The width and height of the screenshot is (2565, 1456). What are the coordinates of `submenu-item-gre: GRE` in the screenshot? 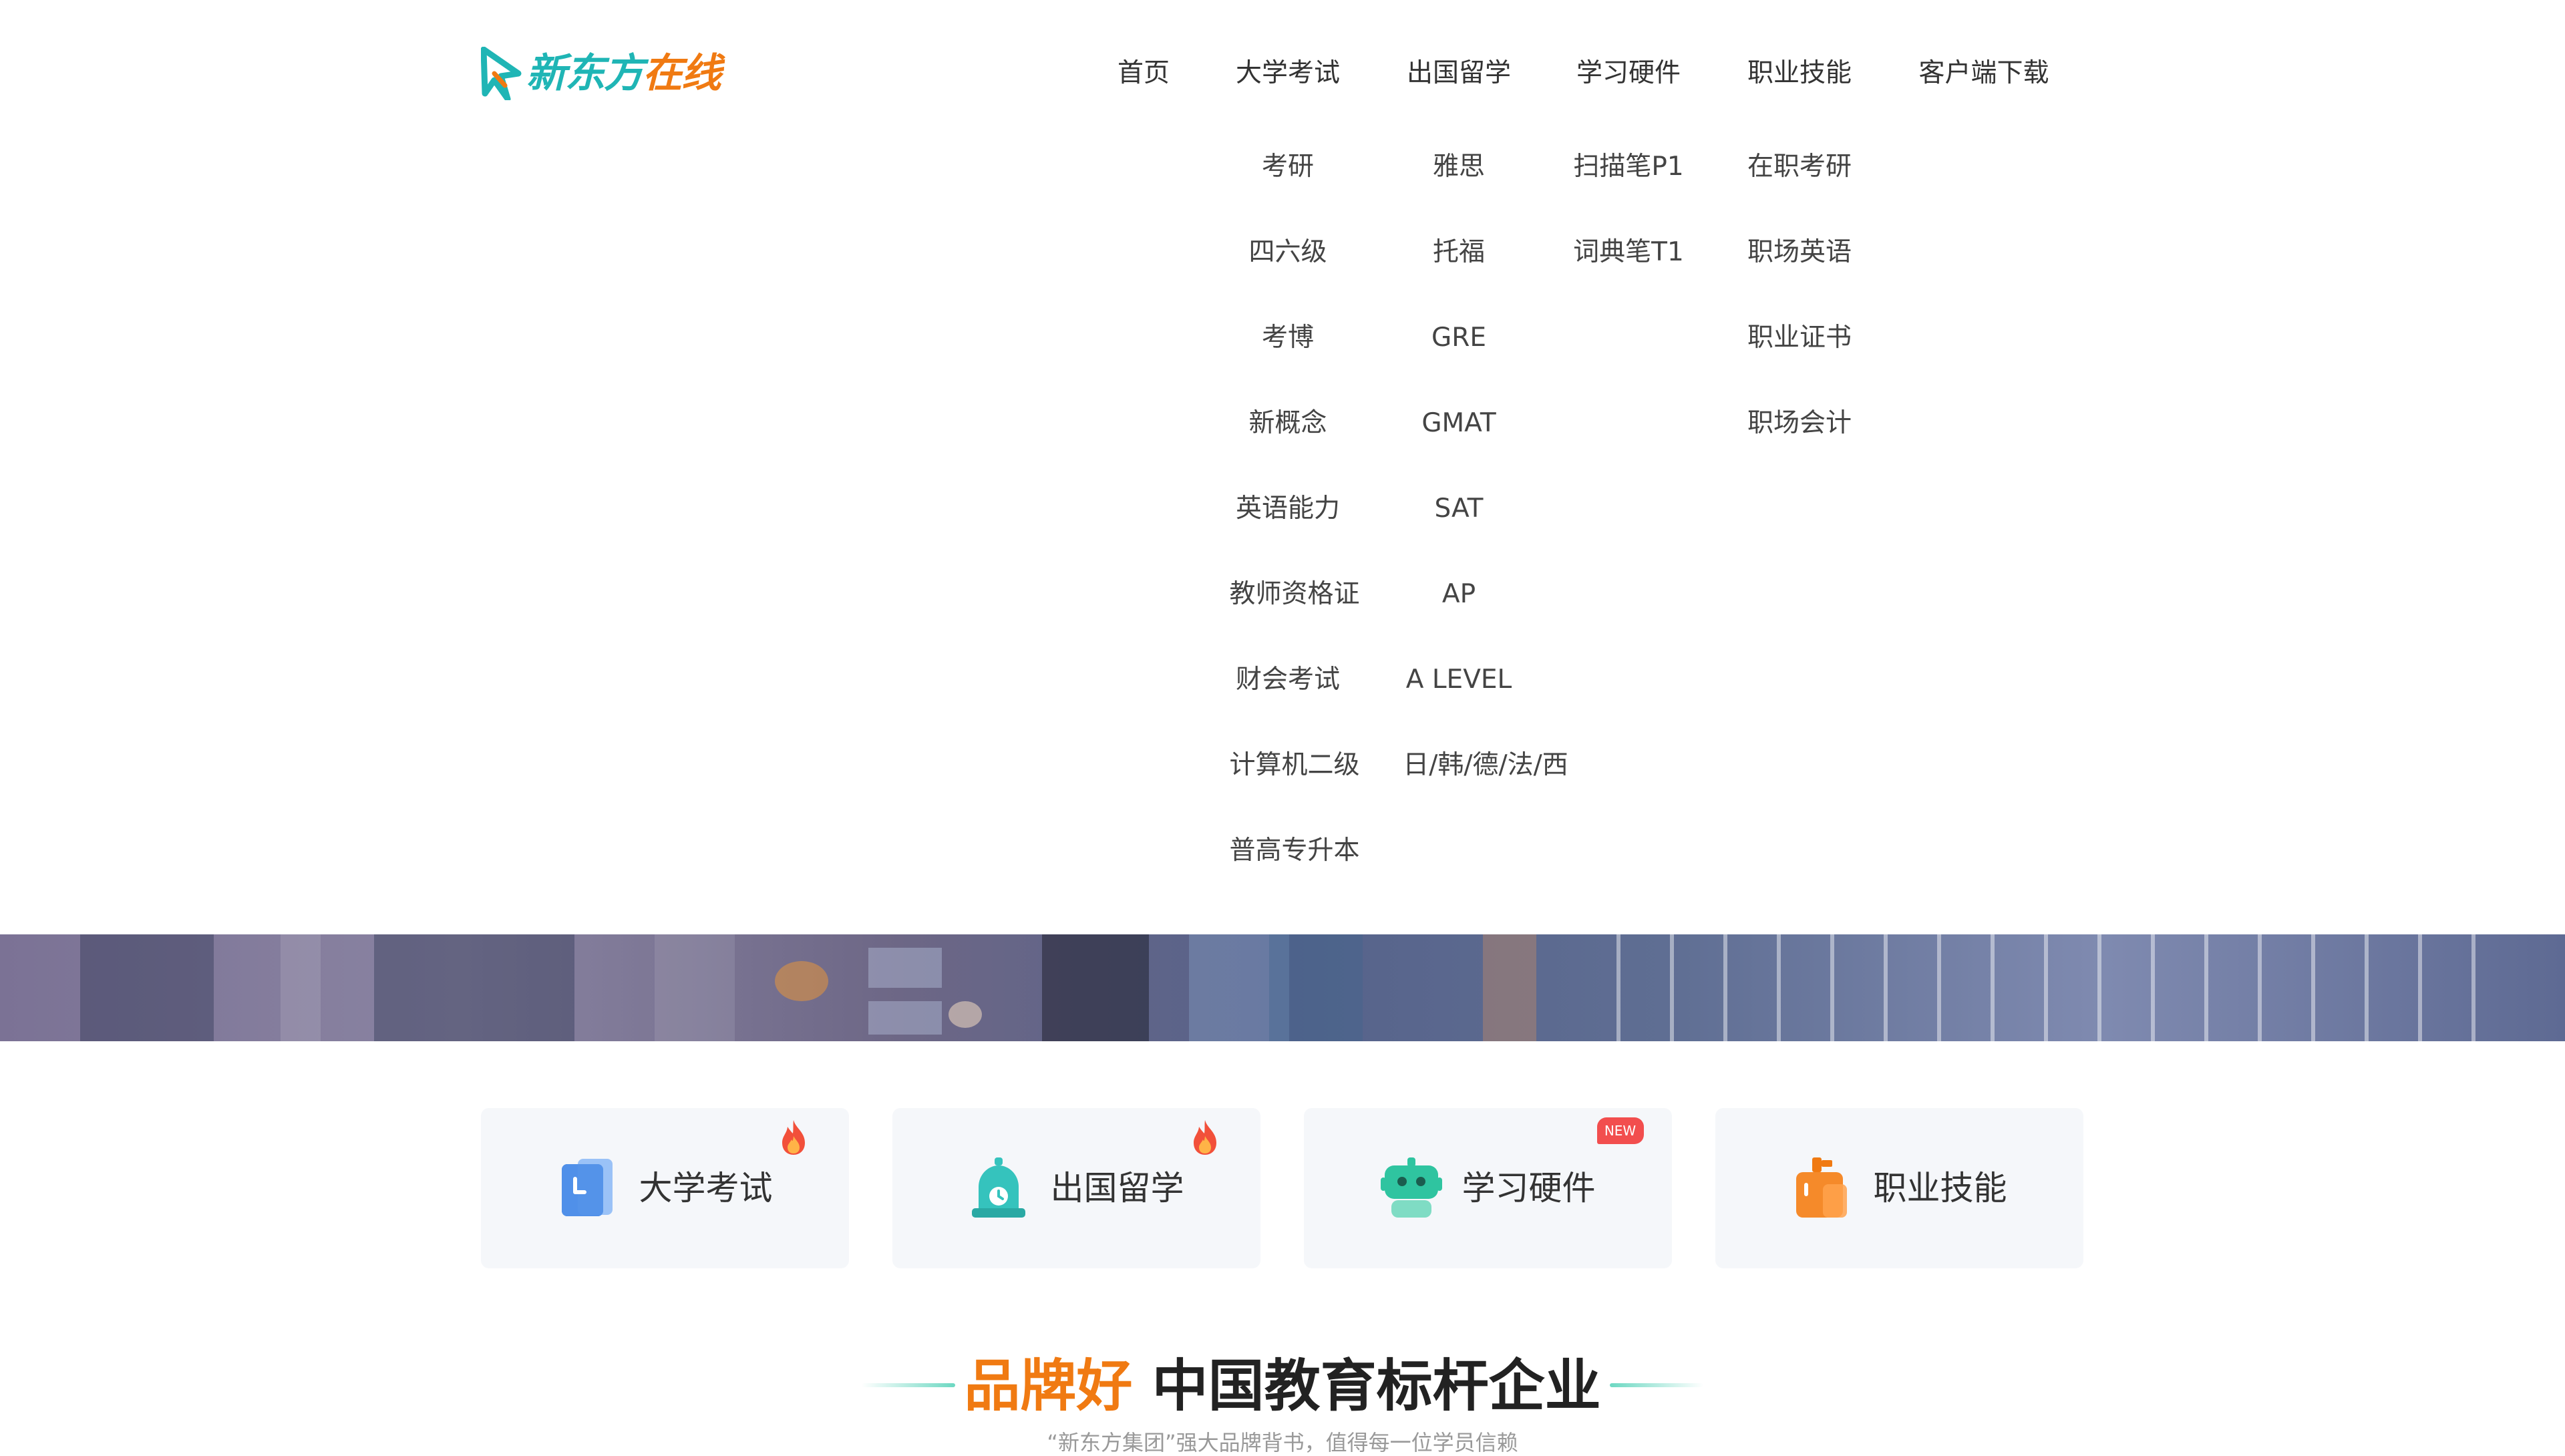 It's located at (1459, 338).